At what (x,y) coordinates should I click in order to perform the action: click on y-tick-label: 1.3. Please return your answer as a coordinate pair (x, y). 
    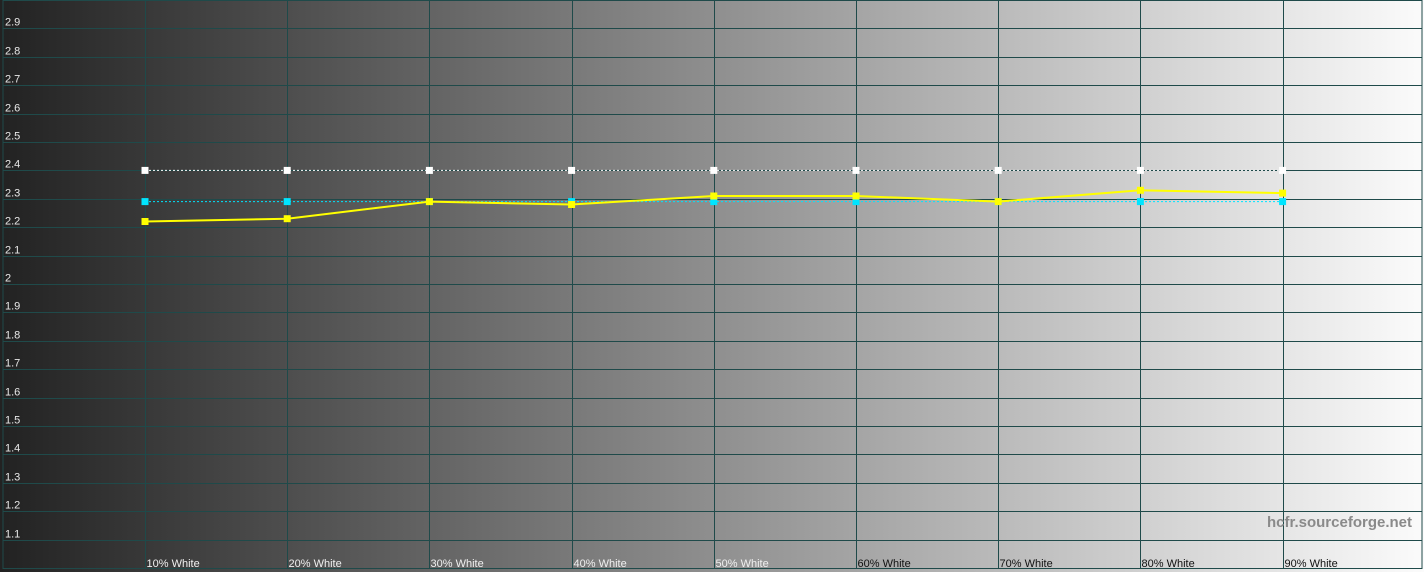
    Looking at the image, I should click on (12, 478).